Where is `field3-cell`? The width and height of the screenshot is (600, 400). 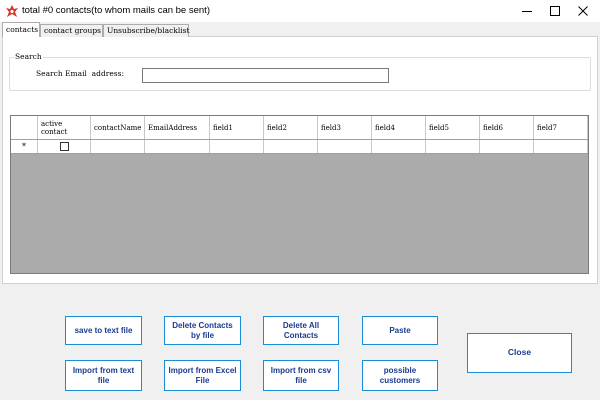 field3-cell is located at coordinates (345, 146).